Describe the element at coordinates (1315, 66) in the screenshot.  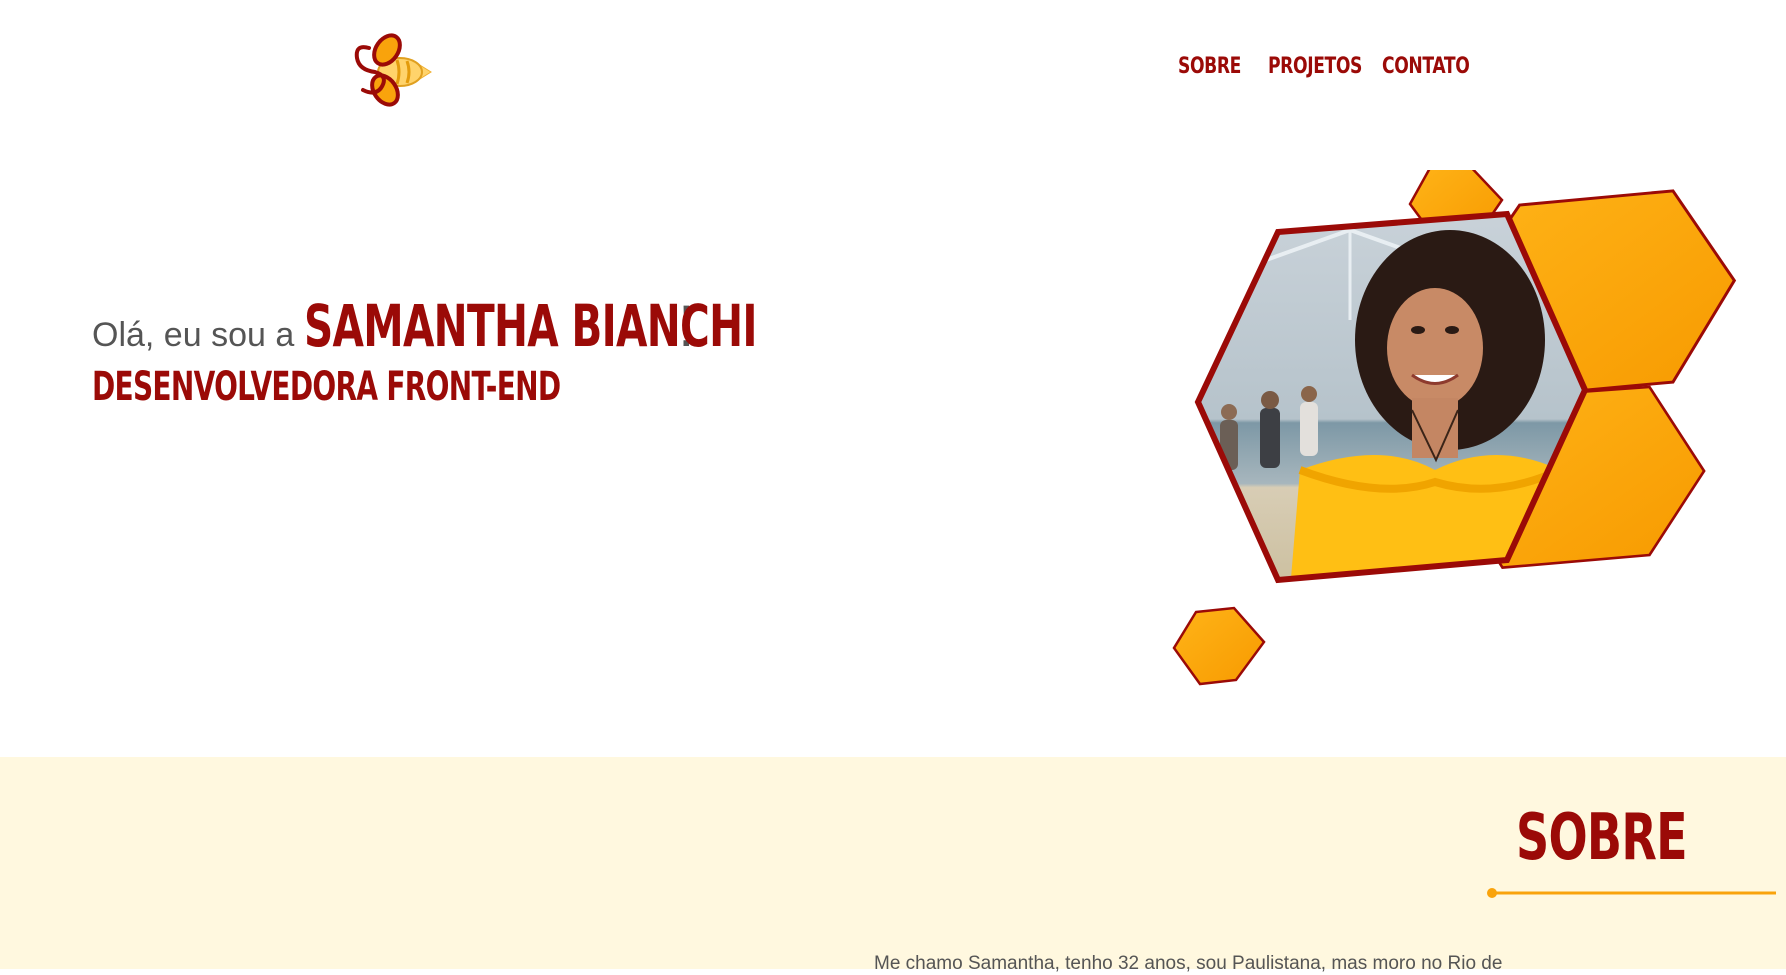
I see `nav-link-projetos: PROJETOS` at that location.